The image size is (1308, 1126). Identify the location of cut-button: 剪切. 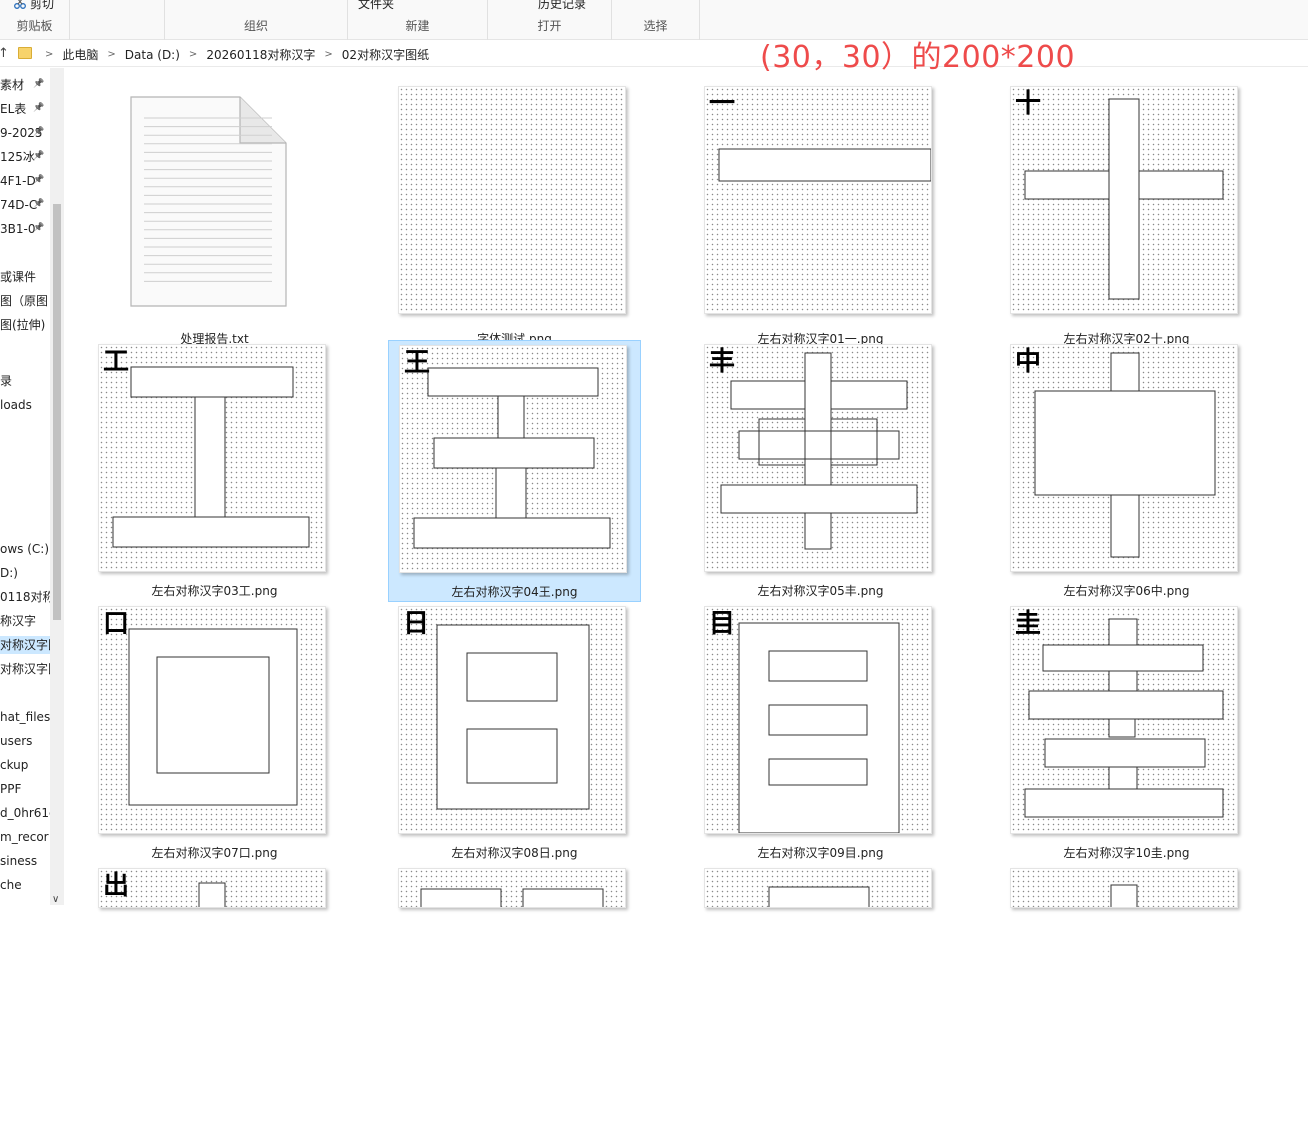
(42, 6).